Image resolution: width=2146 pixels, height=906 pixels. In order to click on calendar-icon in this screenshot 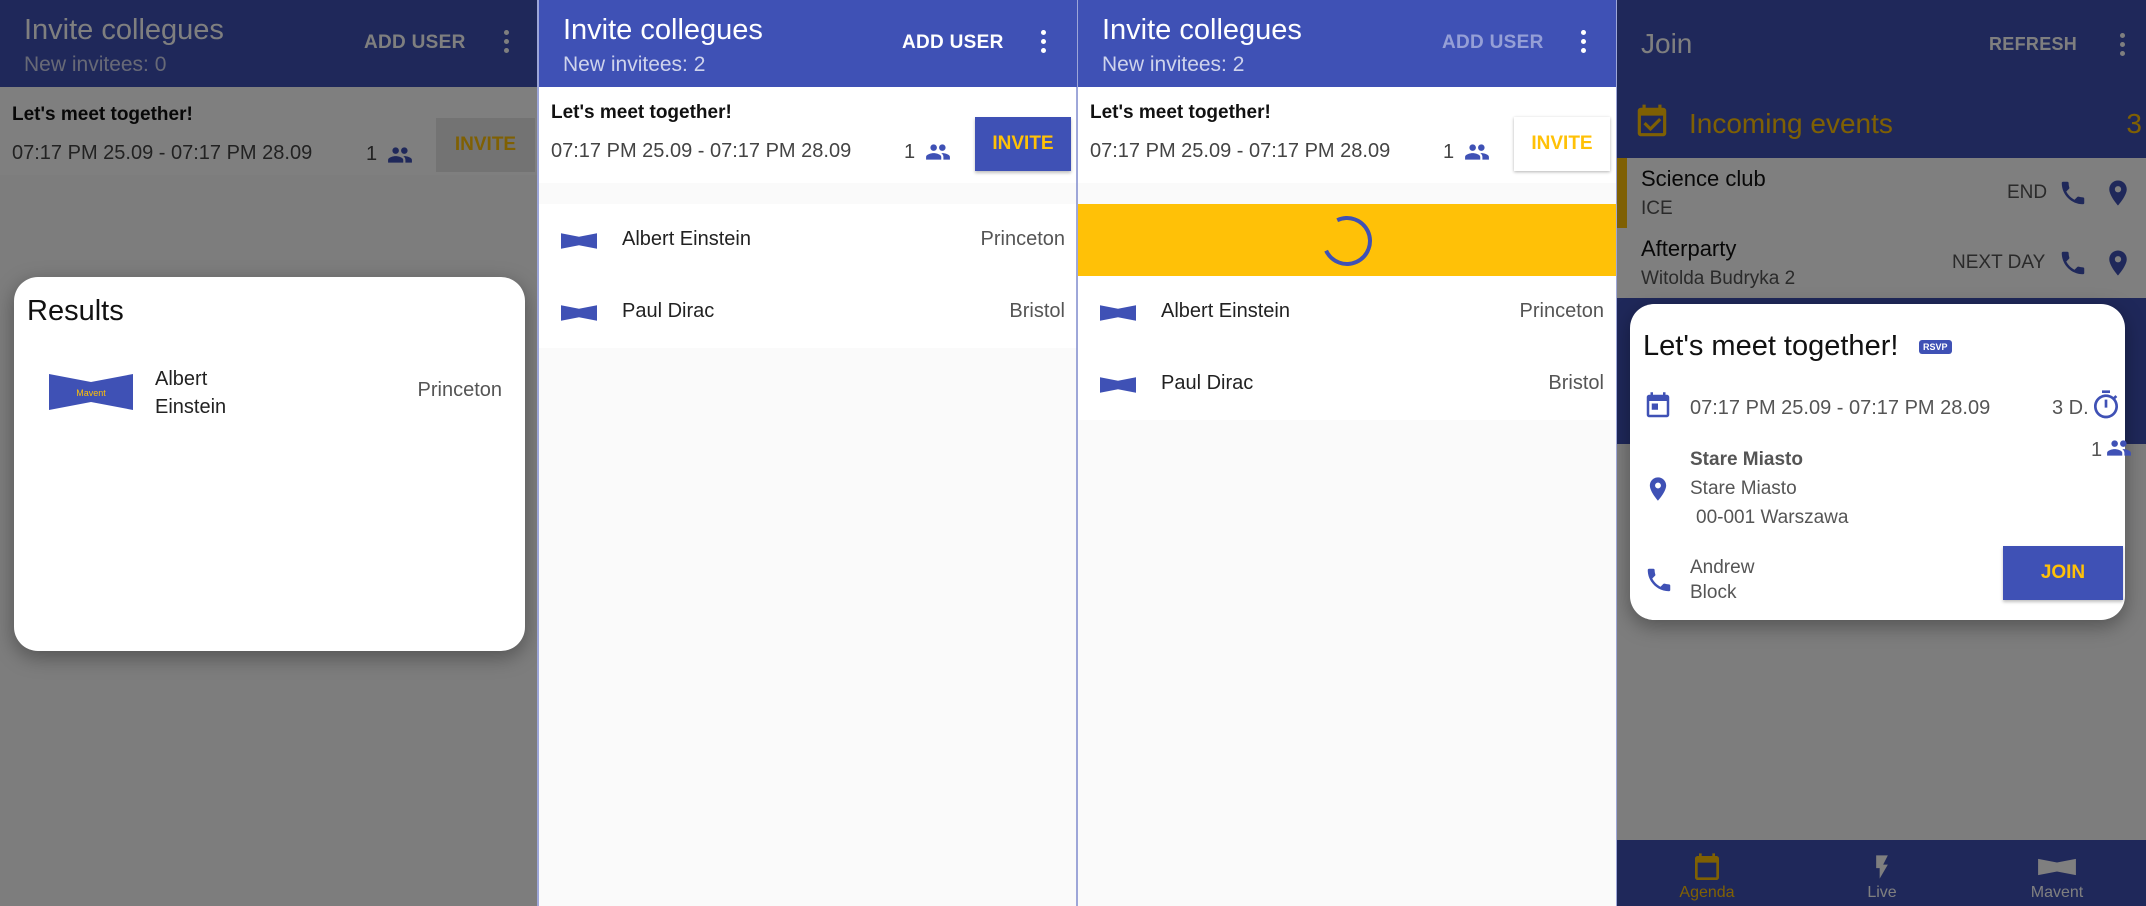, I will do `click(1658, 405)`.